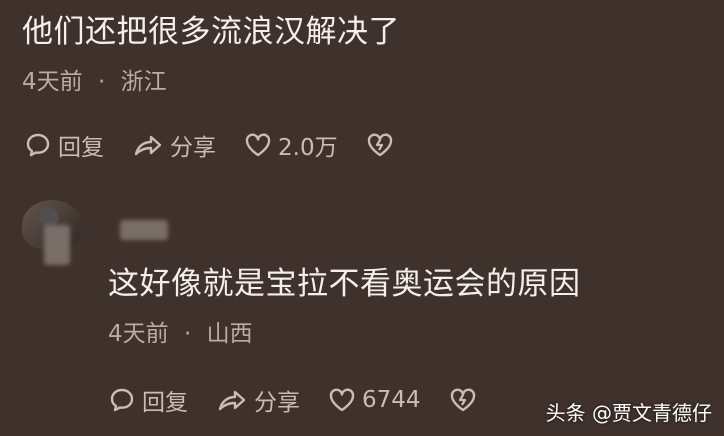 The height and width of the screenshot is (436, 724). What do you see at coordinates (180, 334) in the screenshot?
I see `comment-meta: 4天前 · 山西` at bounding box center [180, 334].